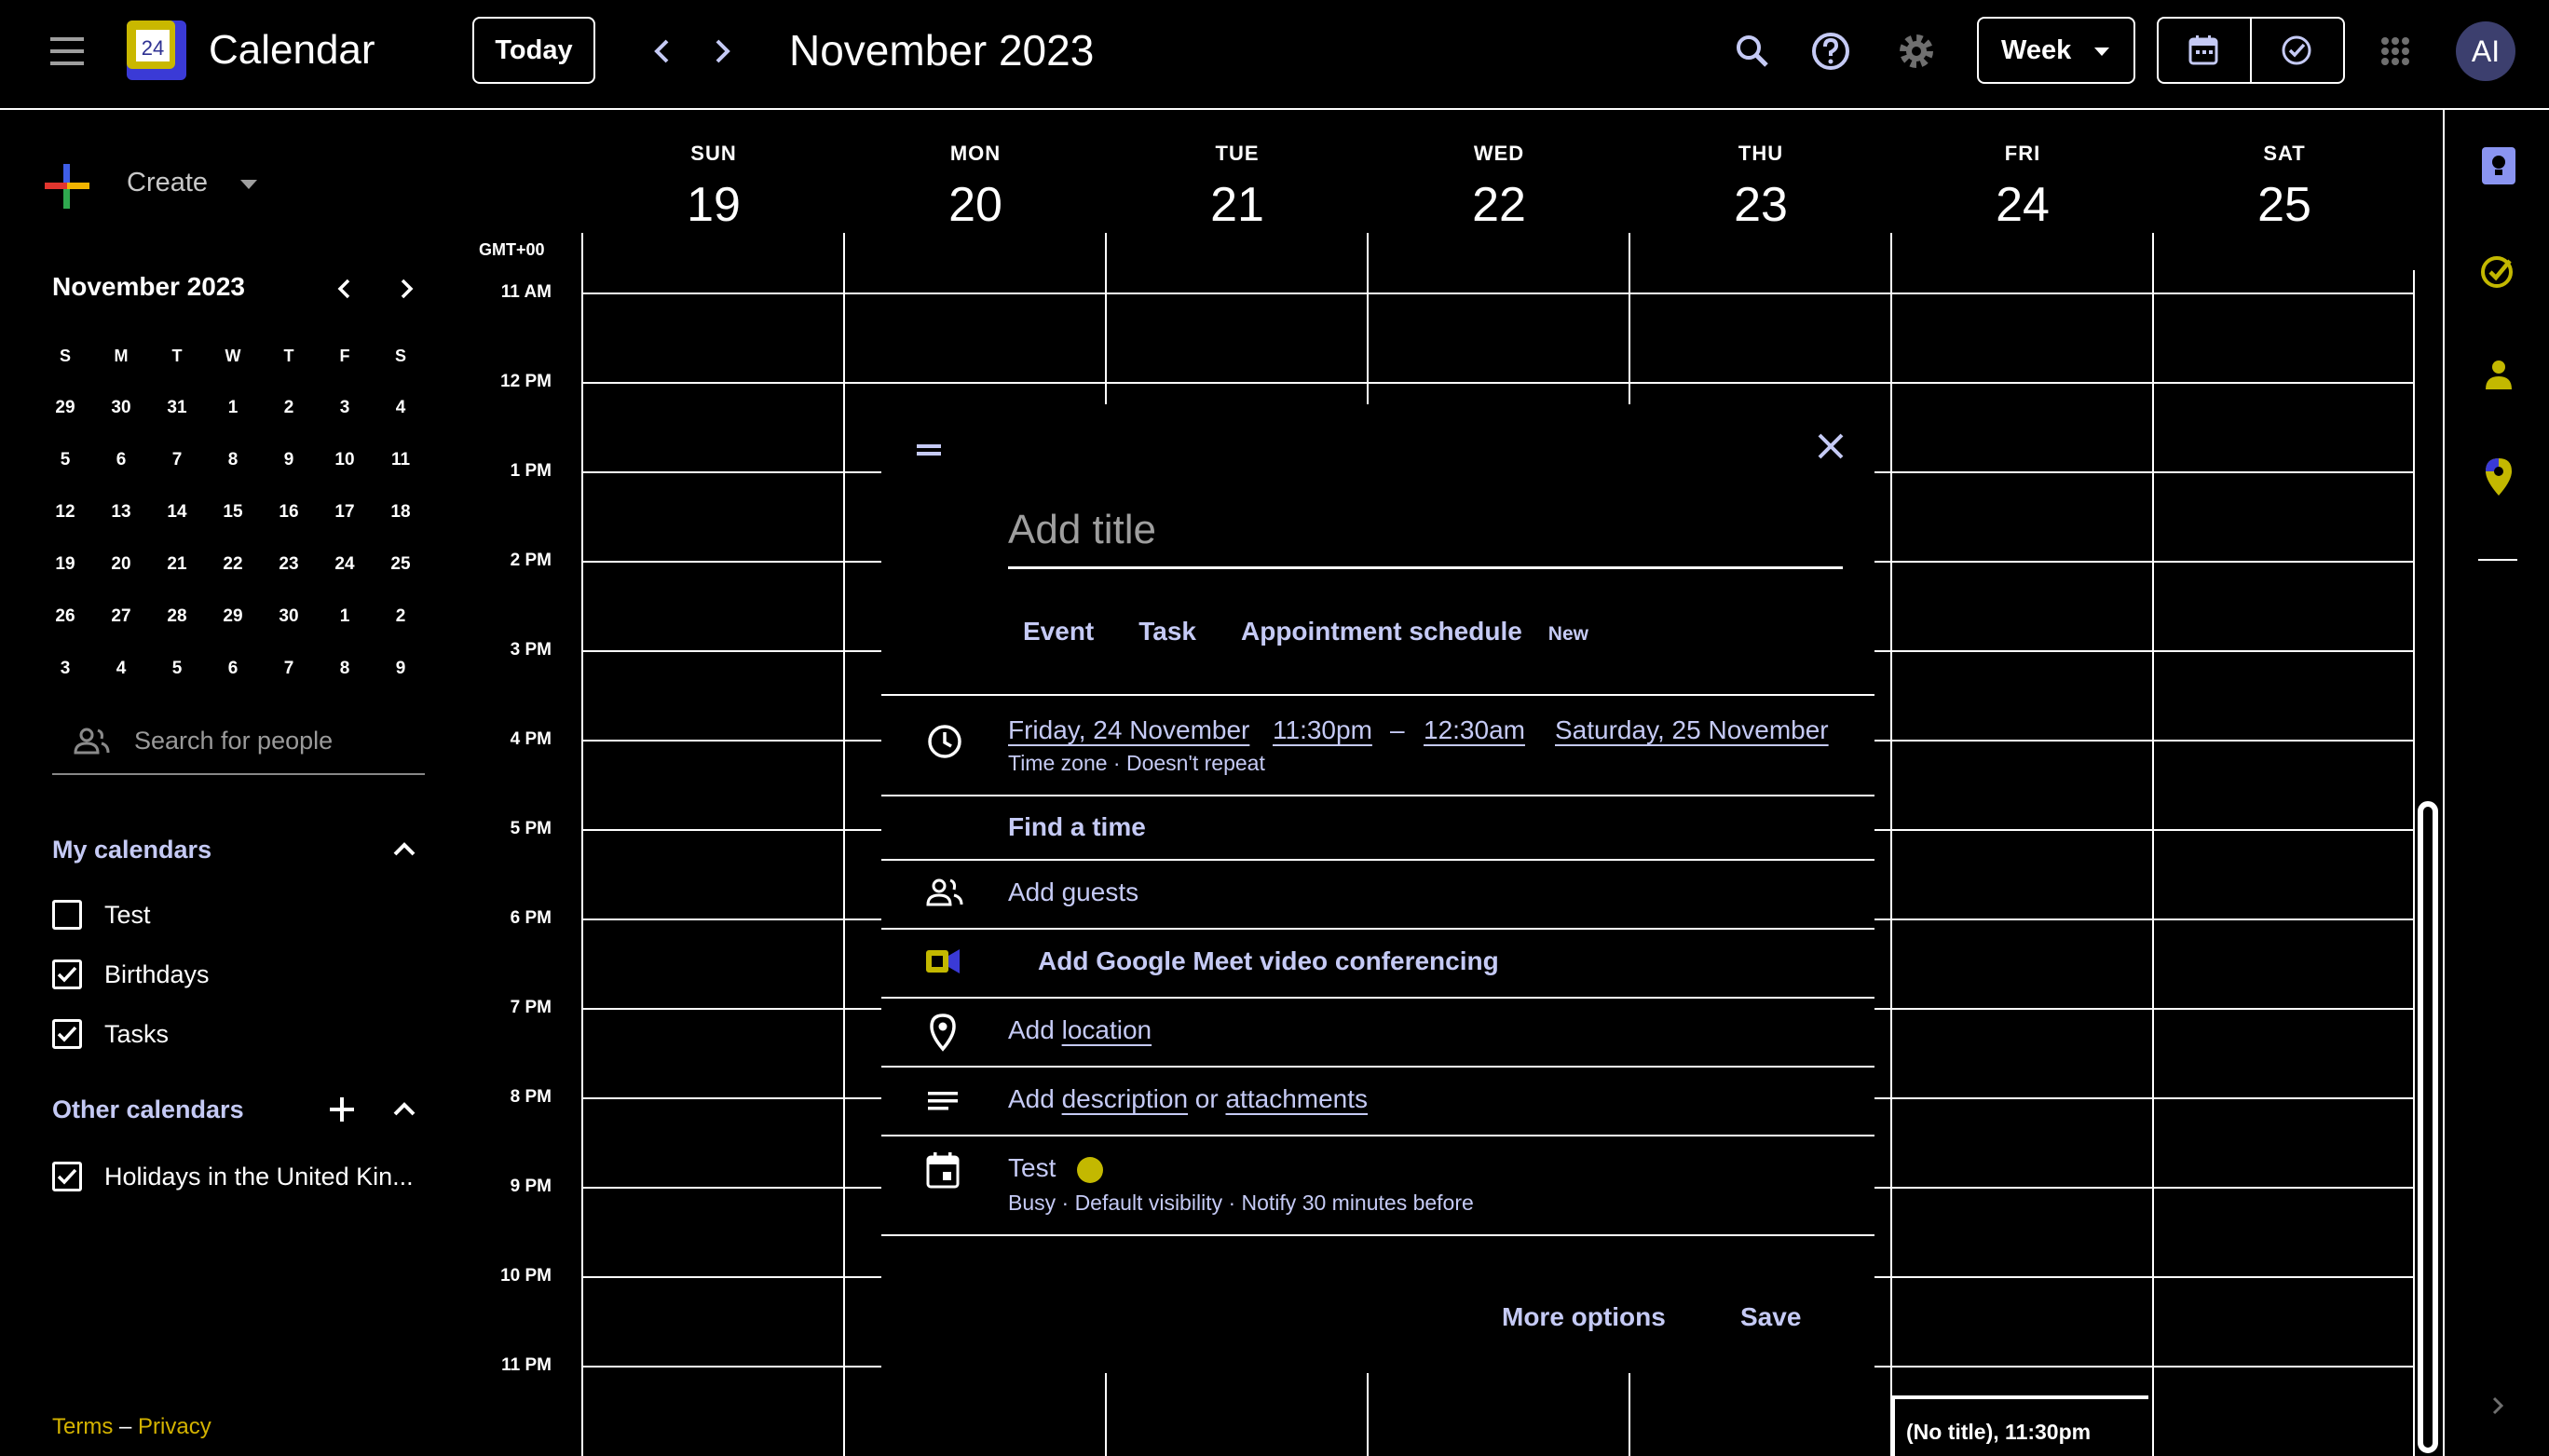 The height and width of the screenshot is (1456, 2549). What do you see at coordinates (2284, 205) in the screenshot?
I see `day-number: 25` at bounding box center [2284, 205].